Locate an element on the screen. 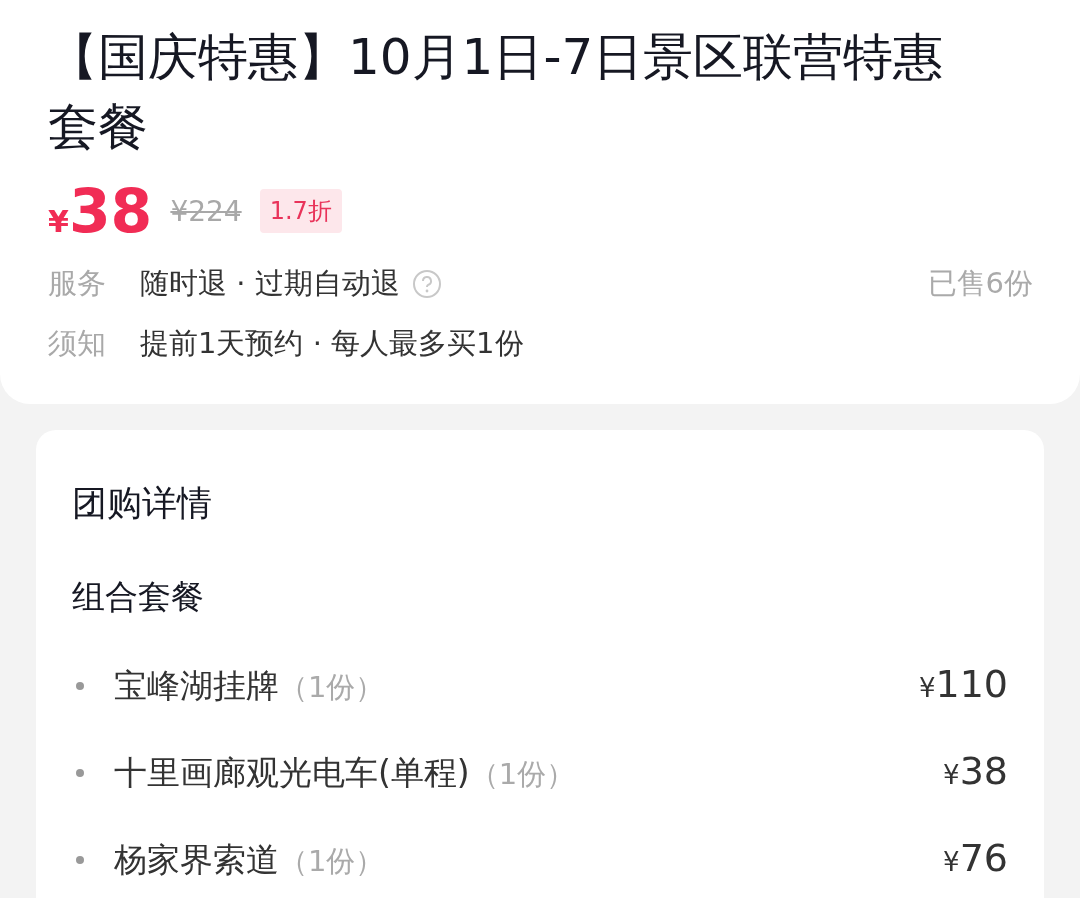  sale-price: ¥38 is located at coordinates (100, 211).